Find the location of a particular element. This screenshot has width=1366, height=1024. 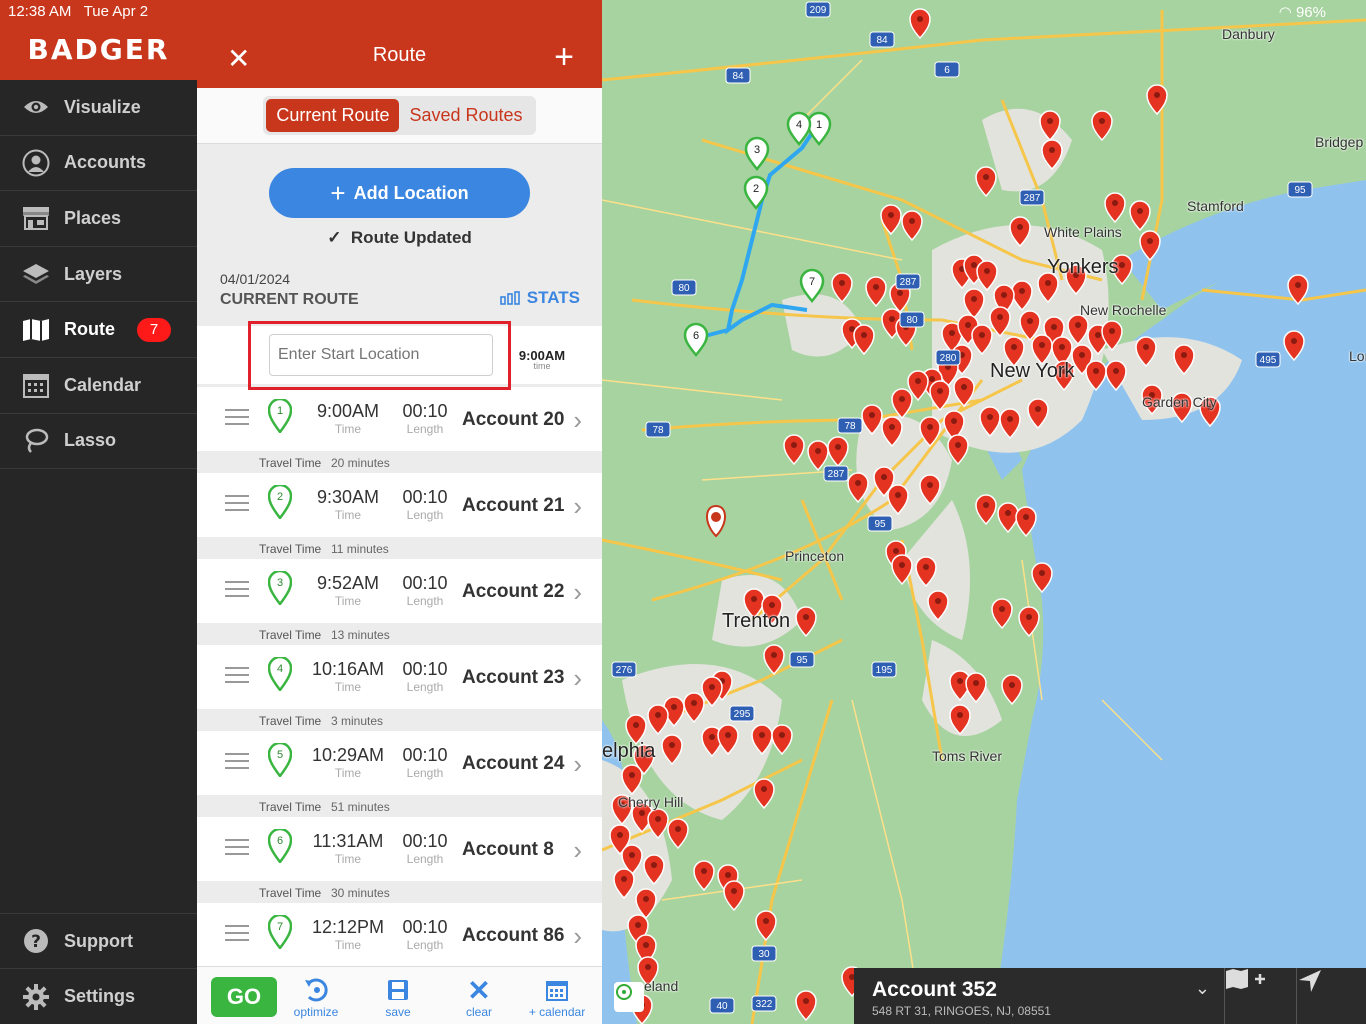

stop-time: 11:31AM Time is located at coordinates (348, 848).